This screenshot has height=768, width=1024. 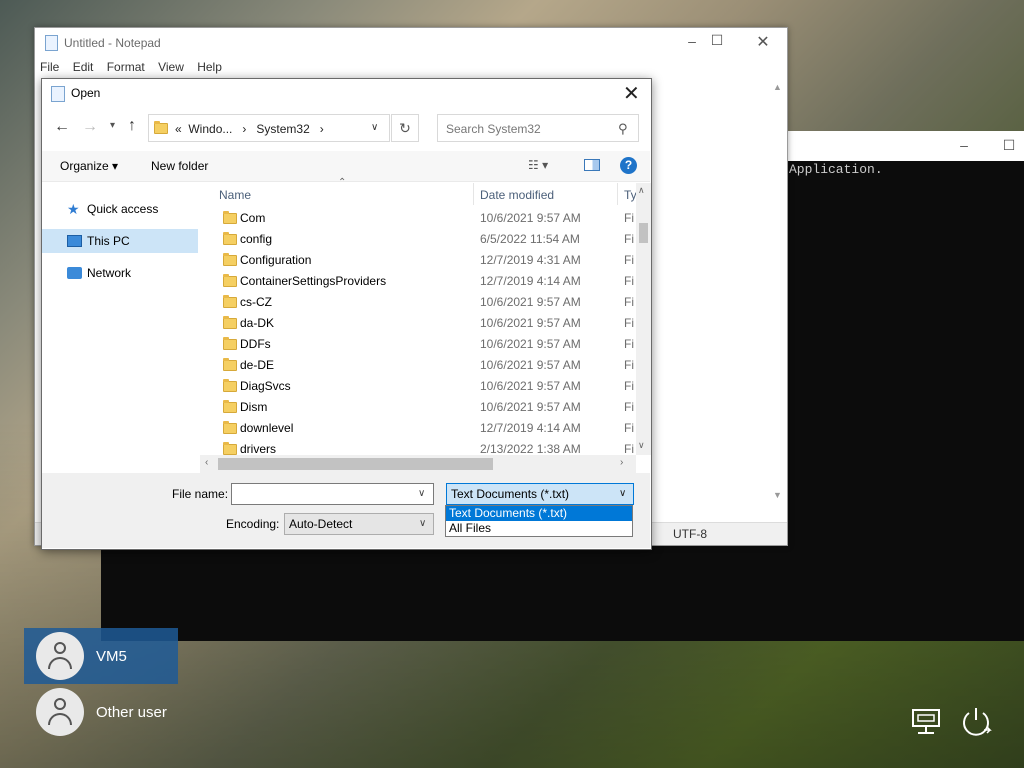 I want to click on file-name-input: ∨, so click(x=332, y=494).